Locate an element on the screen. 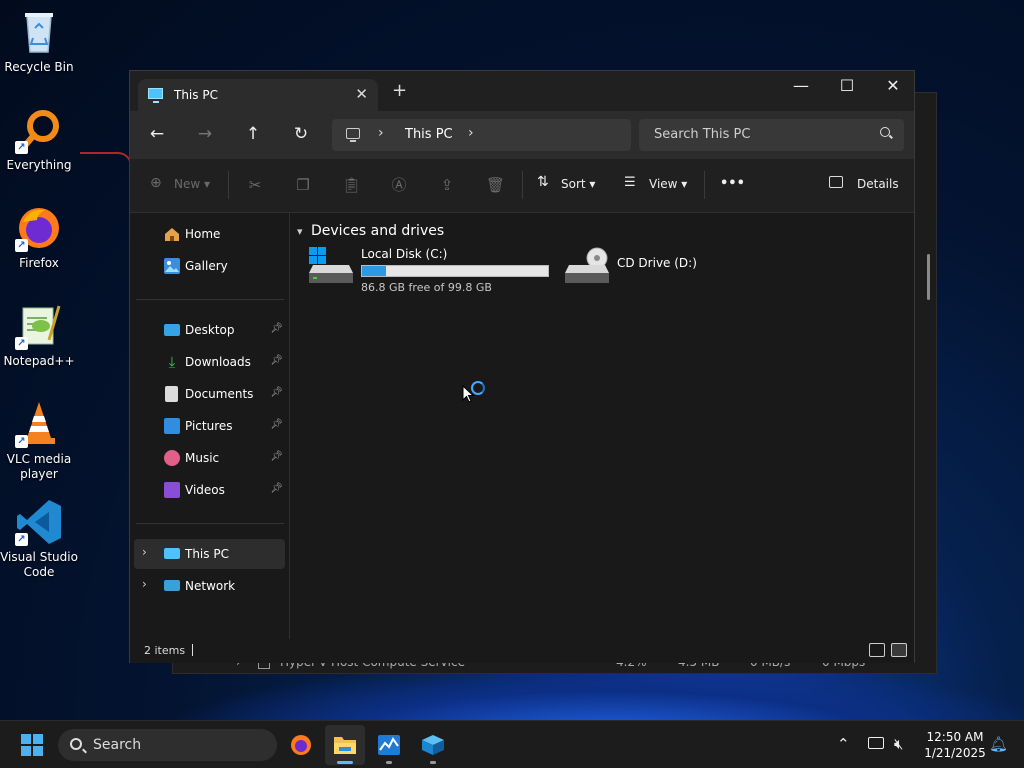 This screenshot has height=768, width=1024. videos-icon is located at coordinates (172, 490).